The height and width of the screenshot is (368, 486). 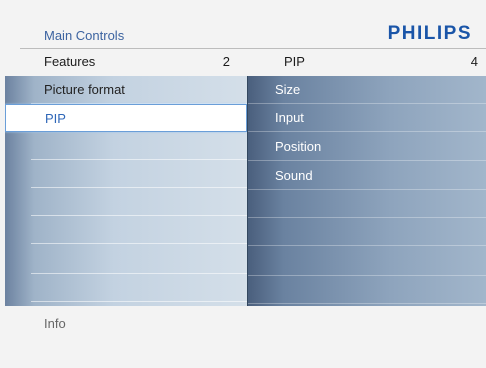 What do you see at coordinates (126, 118) in the screenshot?
I see `menu-item-pip: PIP` at bounding box center [126, 118].